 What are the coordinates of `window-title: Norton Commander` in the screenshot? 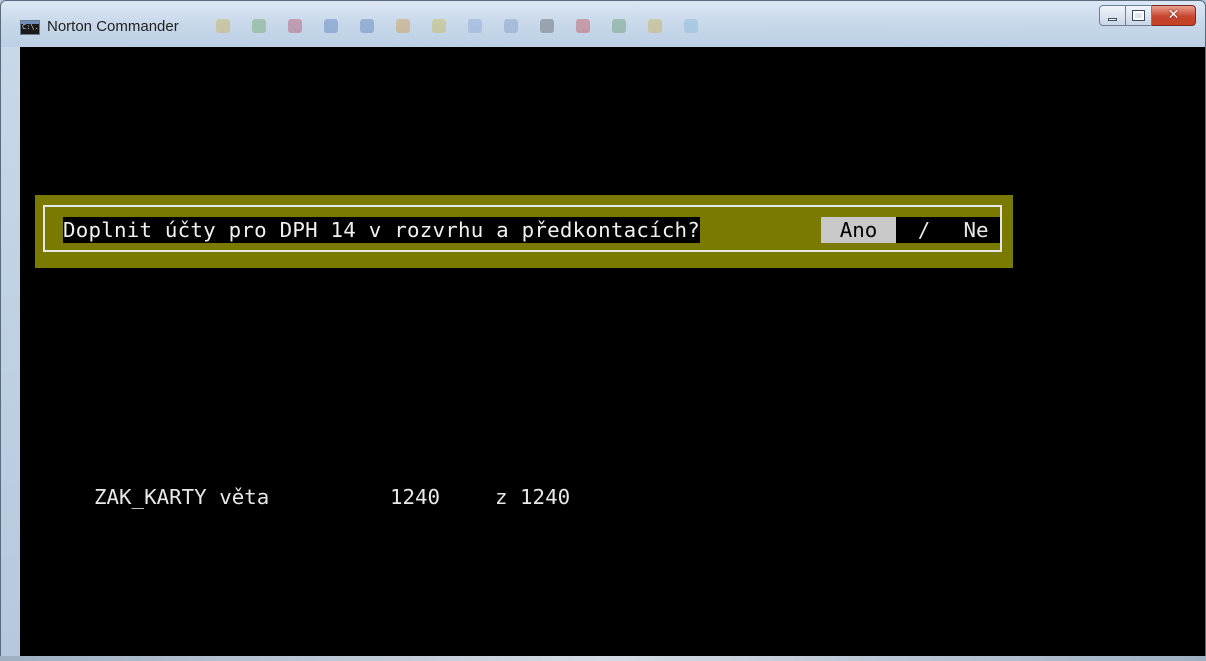 It's located at (113, 26).